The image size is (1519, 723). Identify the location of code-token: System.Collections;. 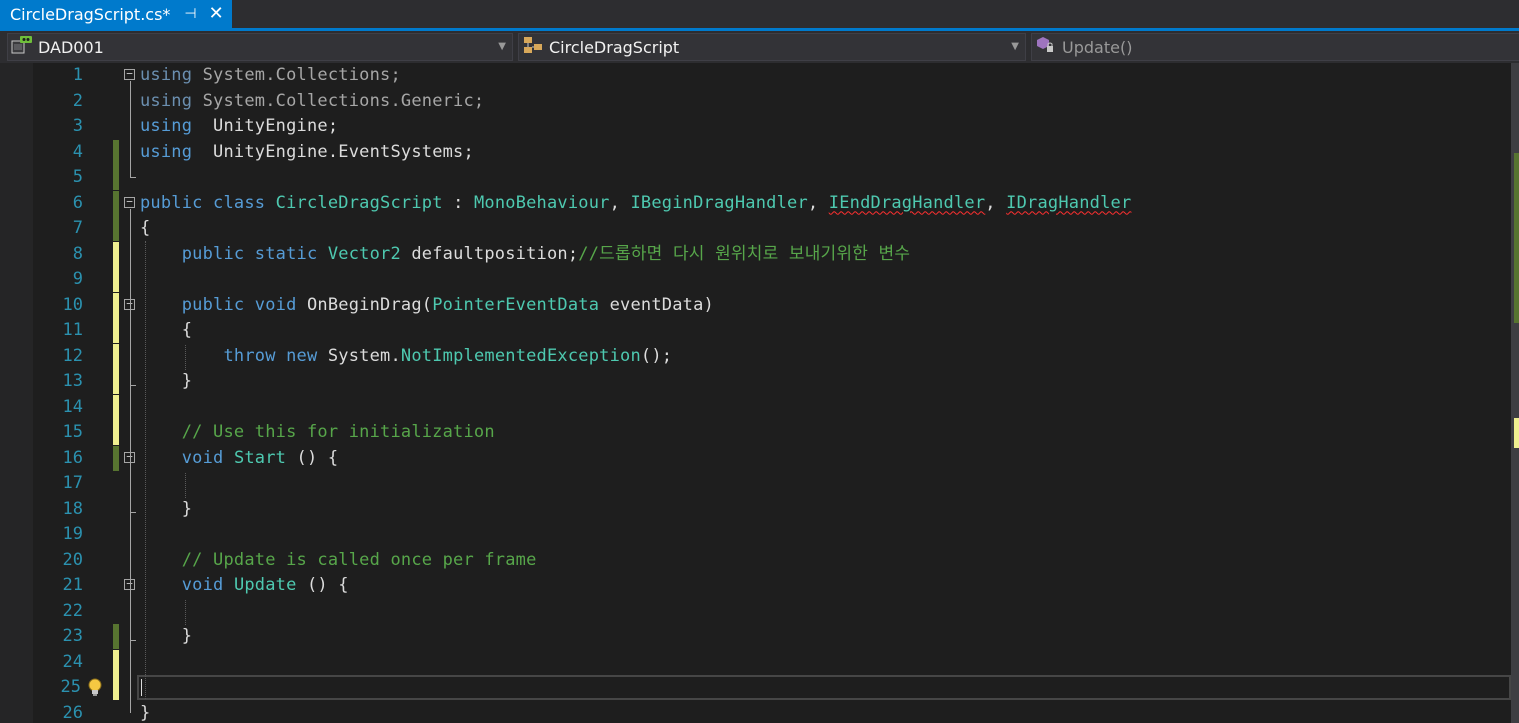
(296, 75).